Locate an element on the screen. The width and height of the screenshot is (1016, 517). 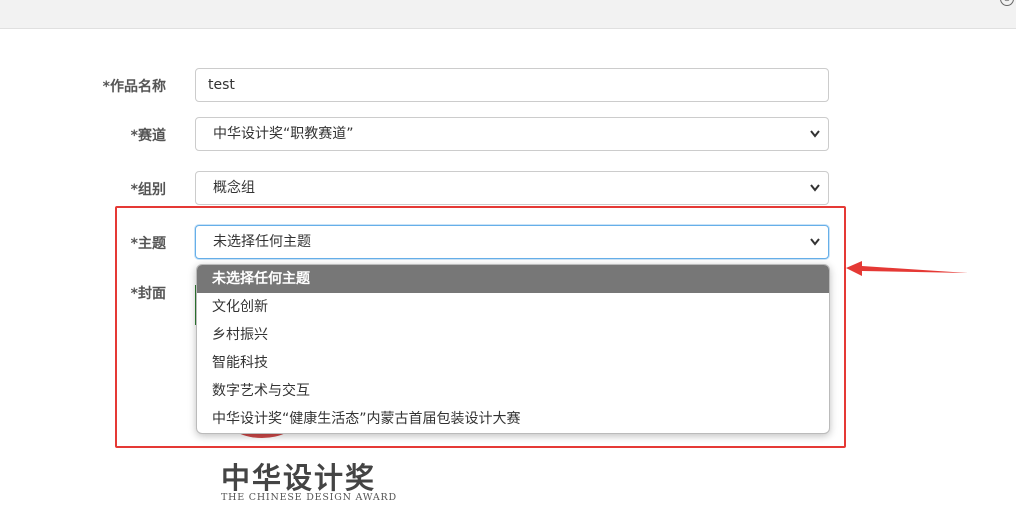
work-name-value: test is located at coordinates (221, 85).